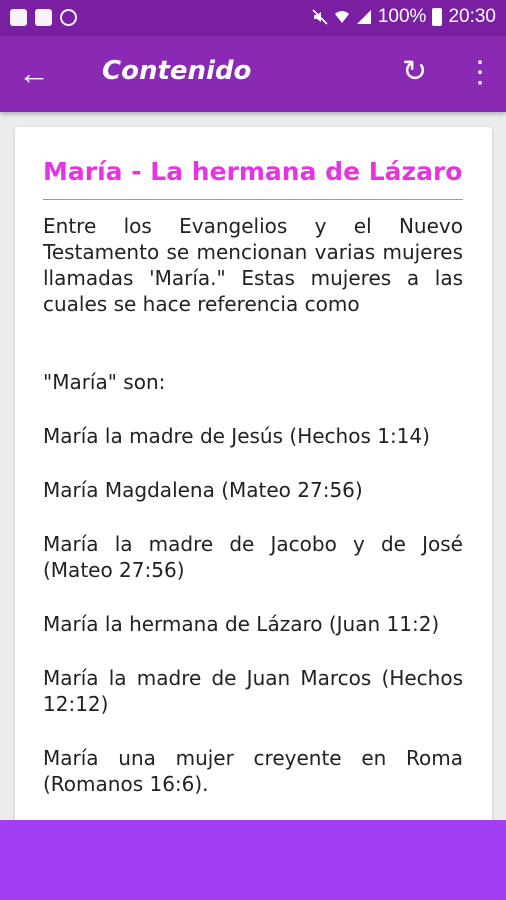  What do you see at coordinates (415, 71) in the screenshot?
I see `refresh-icon: ↻` at bounding box center [415, 71].